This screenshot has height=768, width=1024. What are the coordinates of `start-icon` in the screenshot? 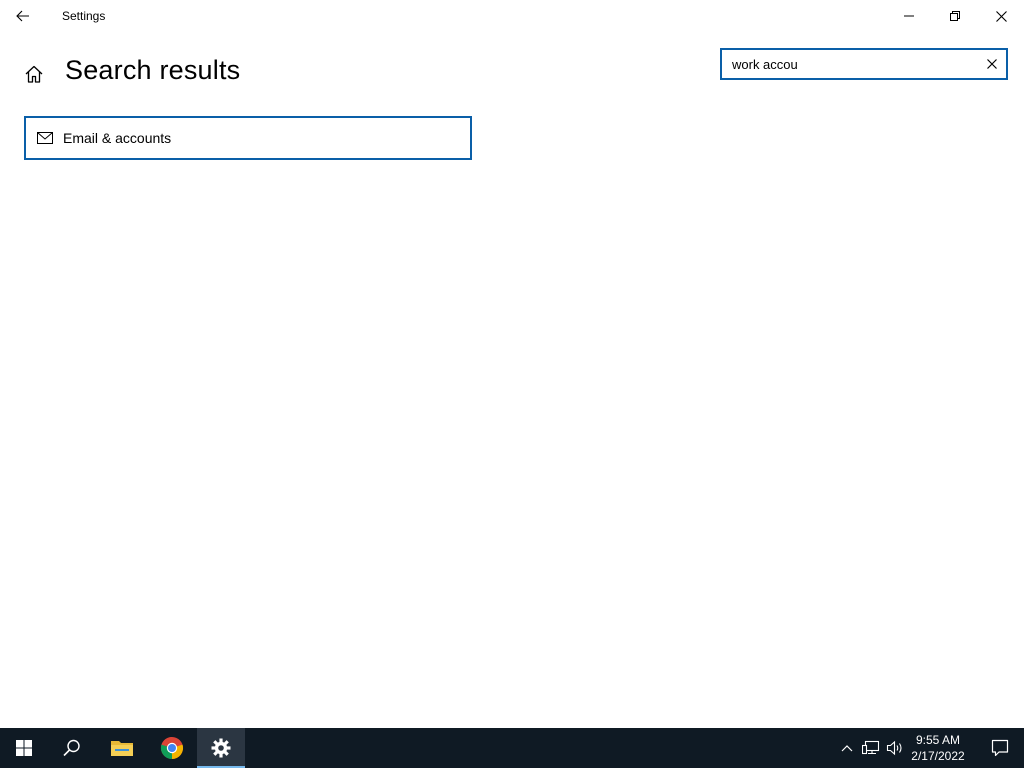 It's located at (24, 748).